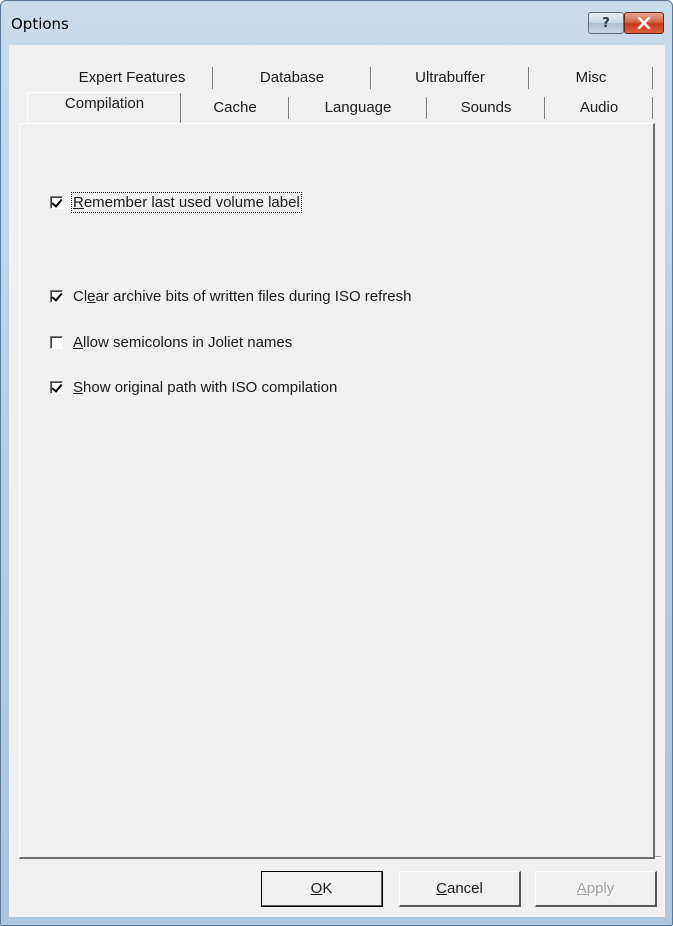  I want to click on tab-expert-features: Expert Features, so click(132, 77).